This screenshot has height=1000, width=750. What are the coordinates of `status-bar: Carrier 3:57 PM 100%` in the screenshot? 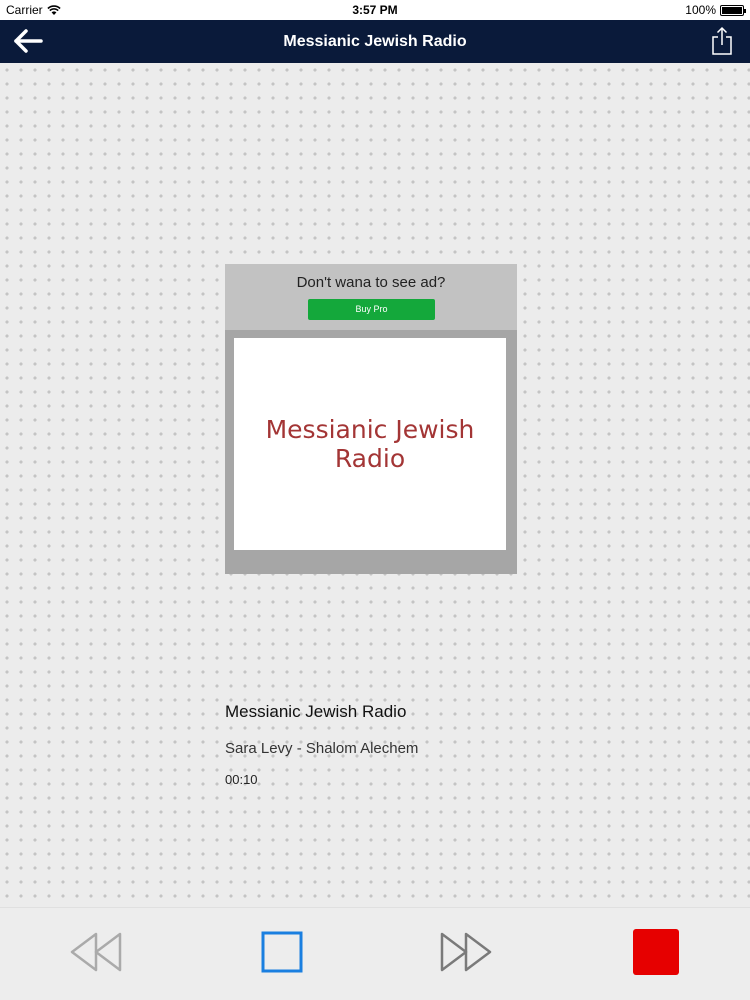 It's located at (375, 10).